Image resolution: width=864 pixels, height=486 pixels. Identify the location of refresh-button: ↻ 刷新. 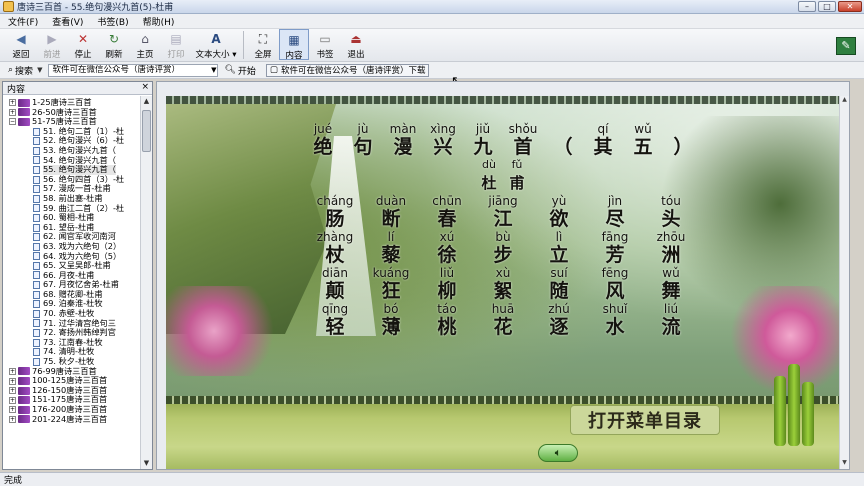
(114, 44).